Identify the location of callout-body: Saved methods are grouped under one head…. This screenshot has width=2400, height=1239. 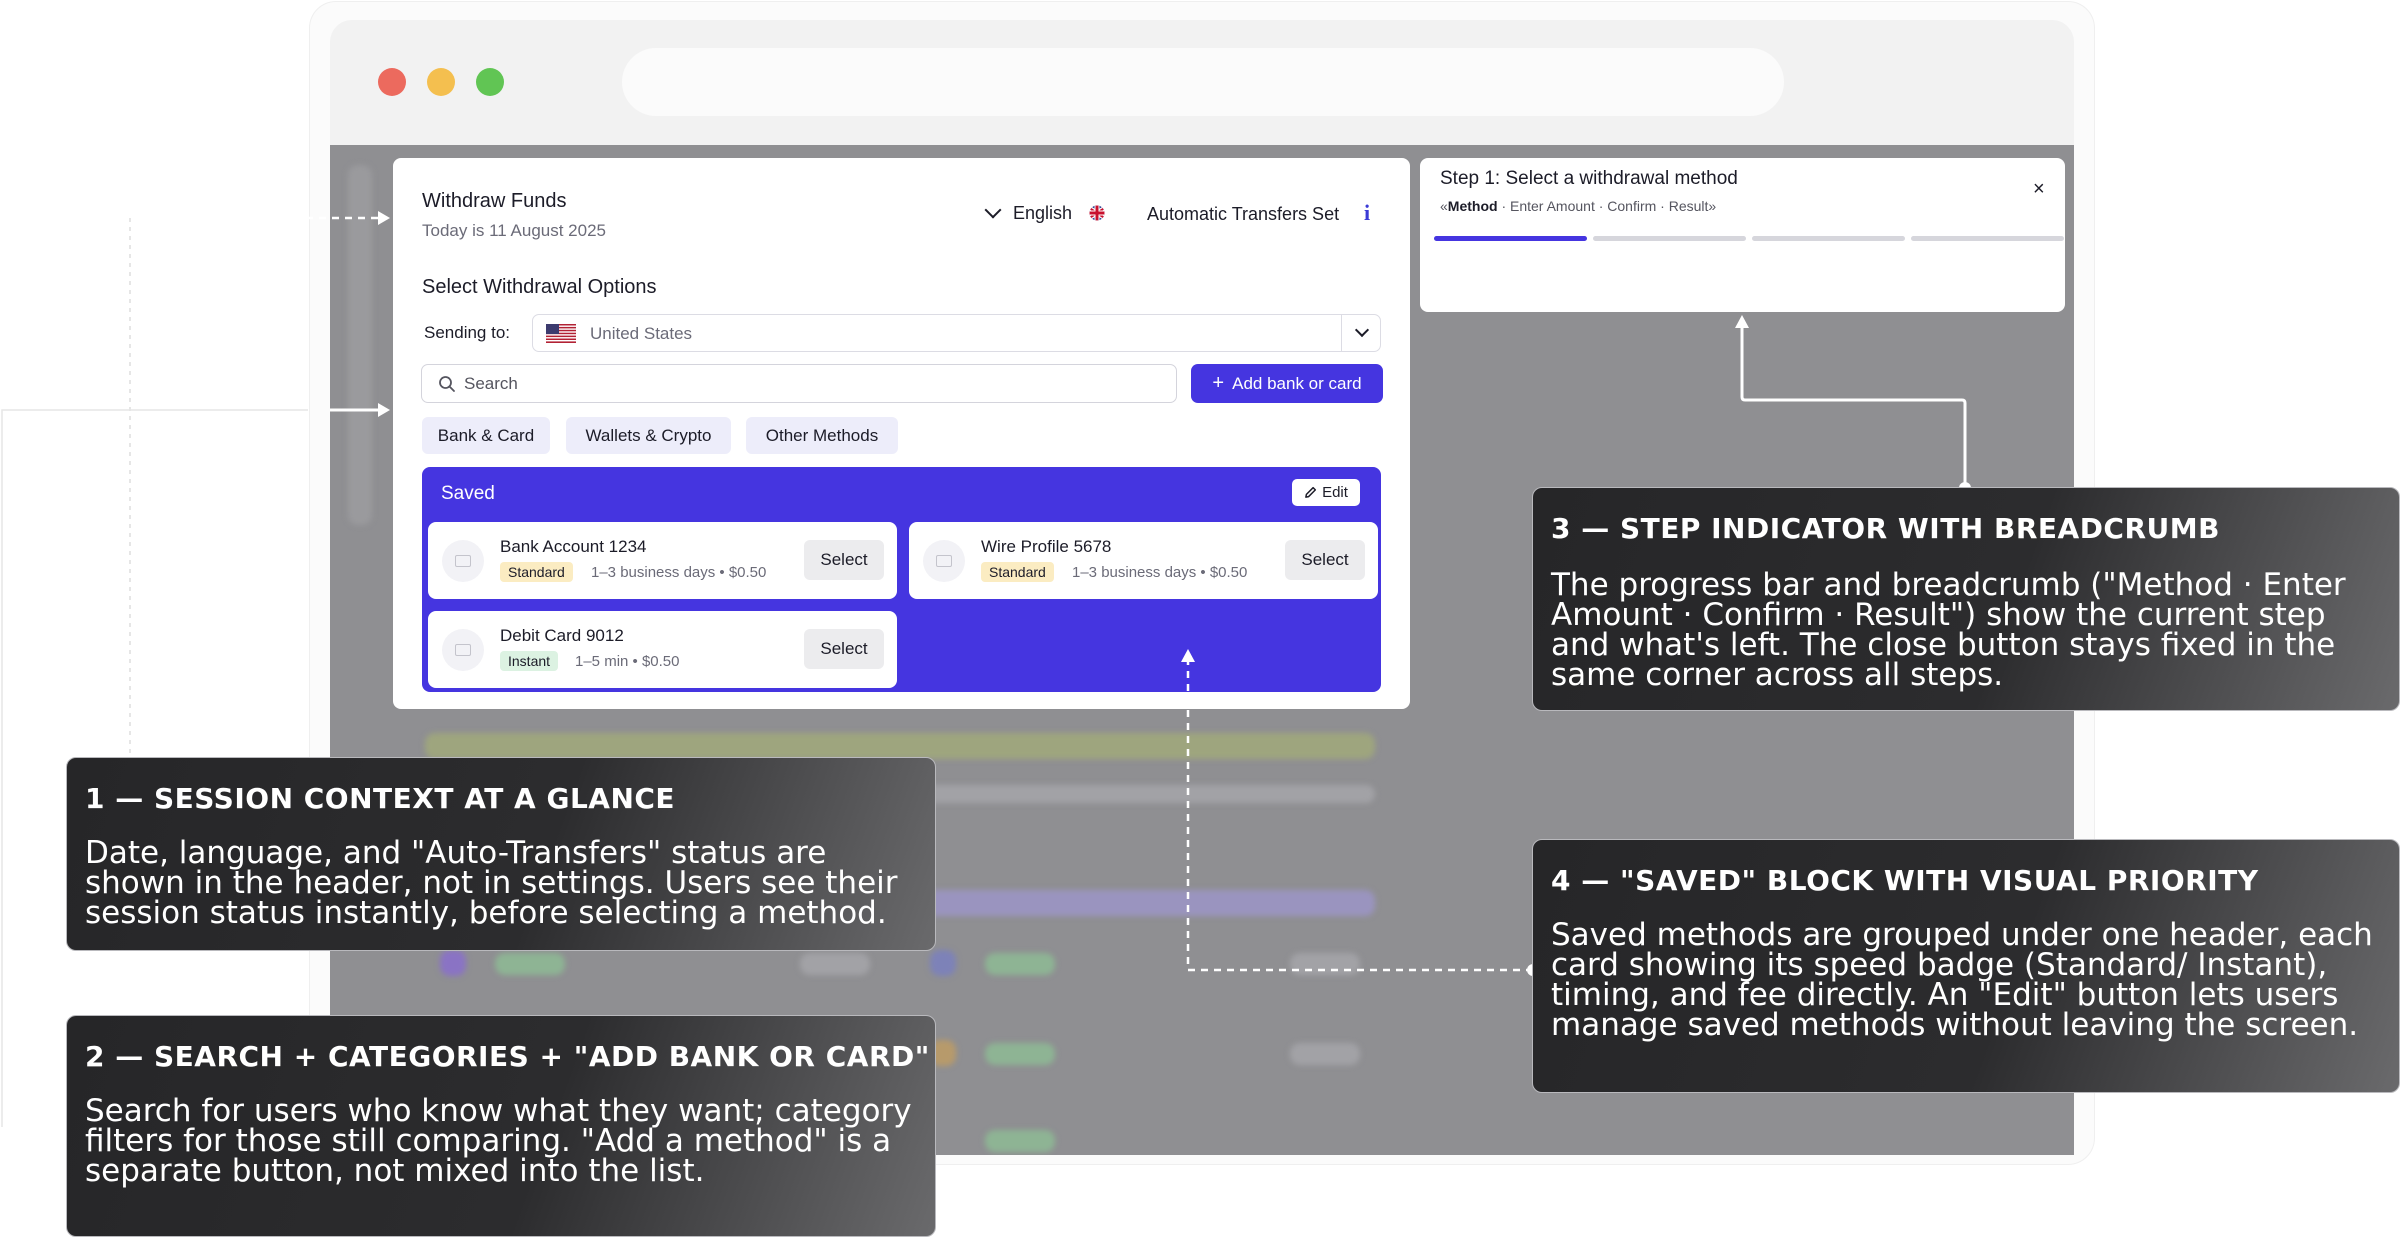
(1962, 980).